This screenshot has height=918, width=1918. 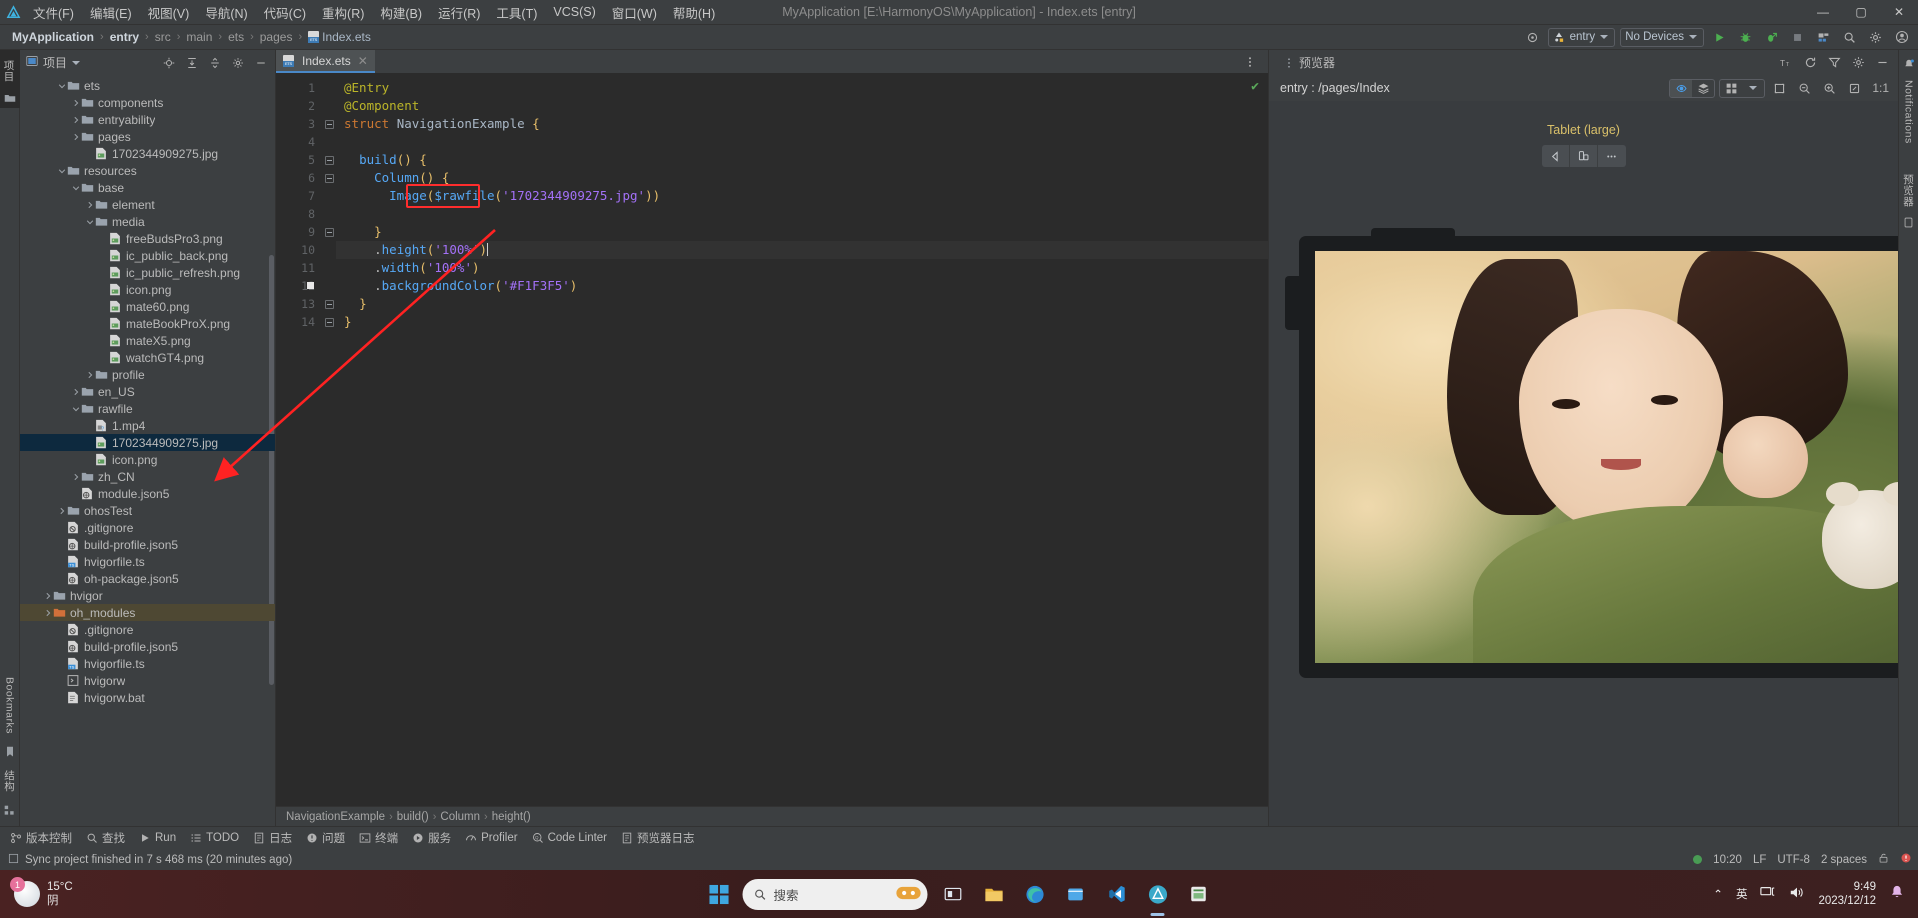 I want to click on editor-breadcrumb-3: height(), so click(x=511, y=817).